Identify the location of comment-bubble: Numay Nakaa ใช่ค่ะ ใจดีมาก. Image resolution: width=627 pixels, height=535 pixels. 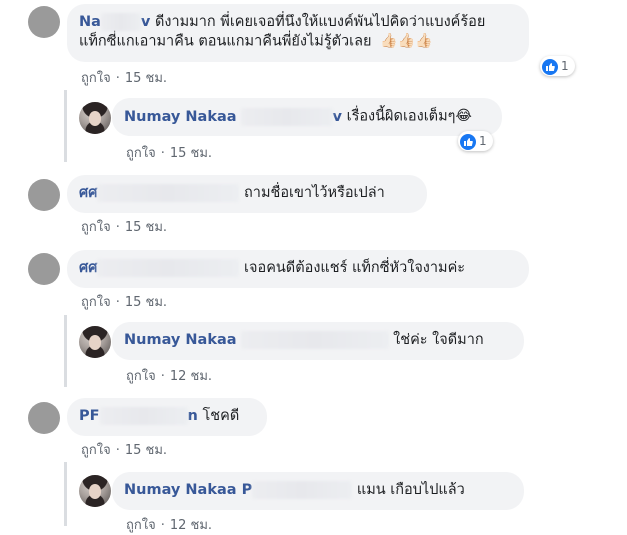
(318, 341).